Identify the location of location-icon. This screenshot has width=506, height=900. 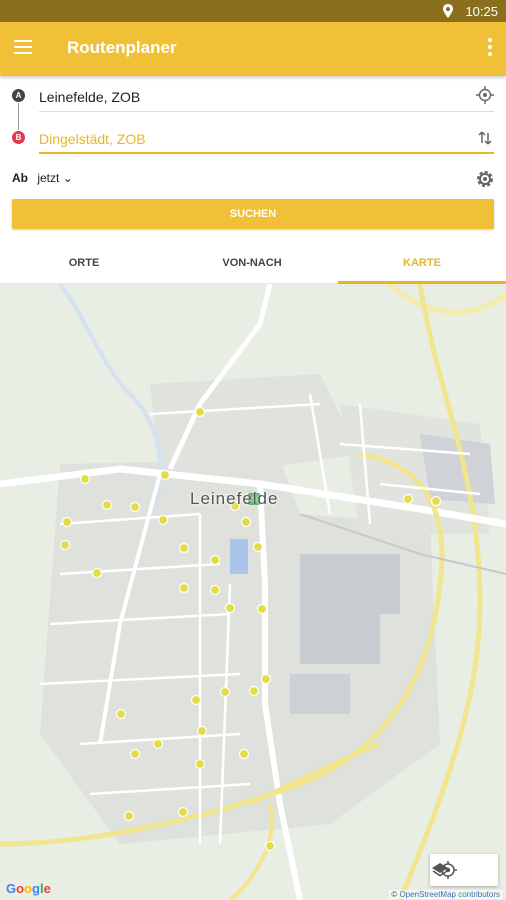
(448, 11).